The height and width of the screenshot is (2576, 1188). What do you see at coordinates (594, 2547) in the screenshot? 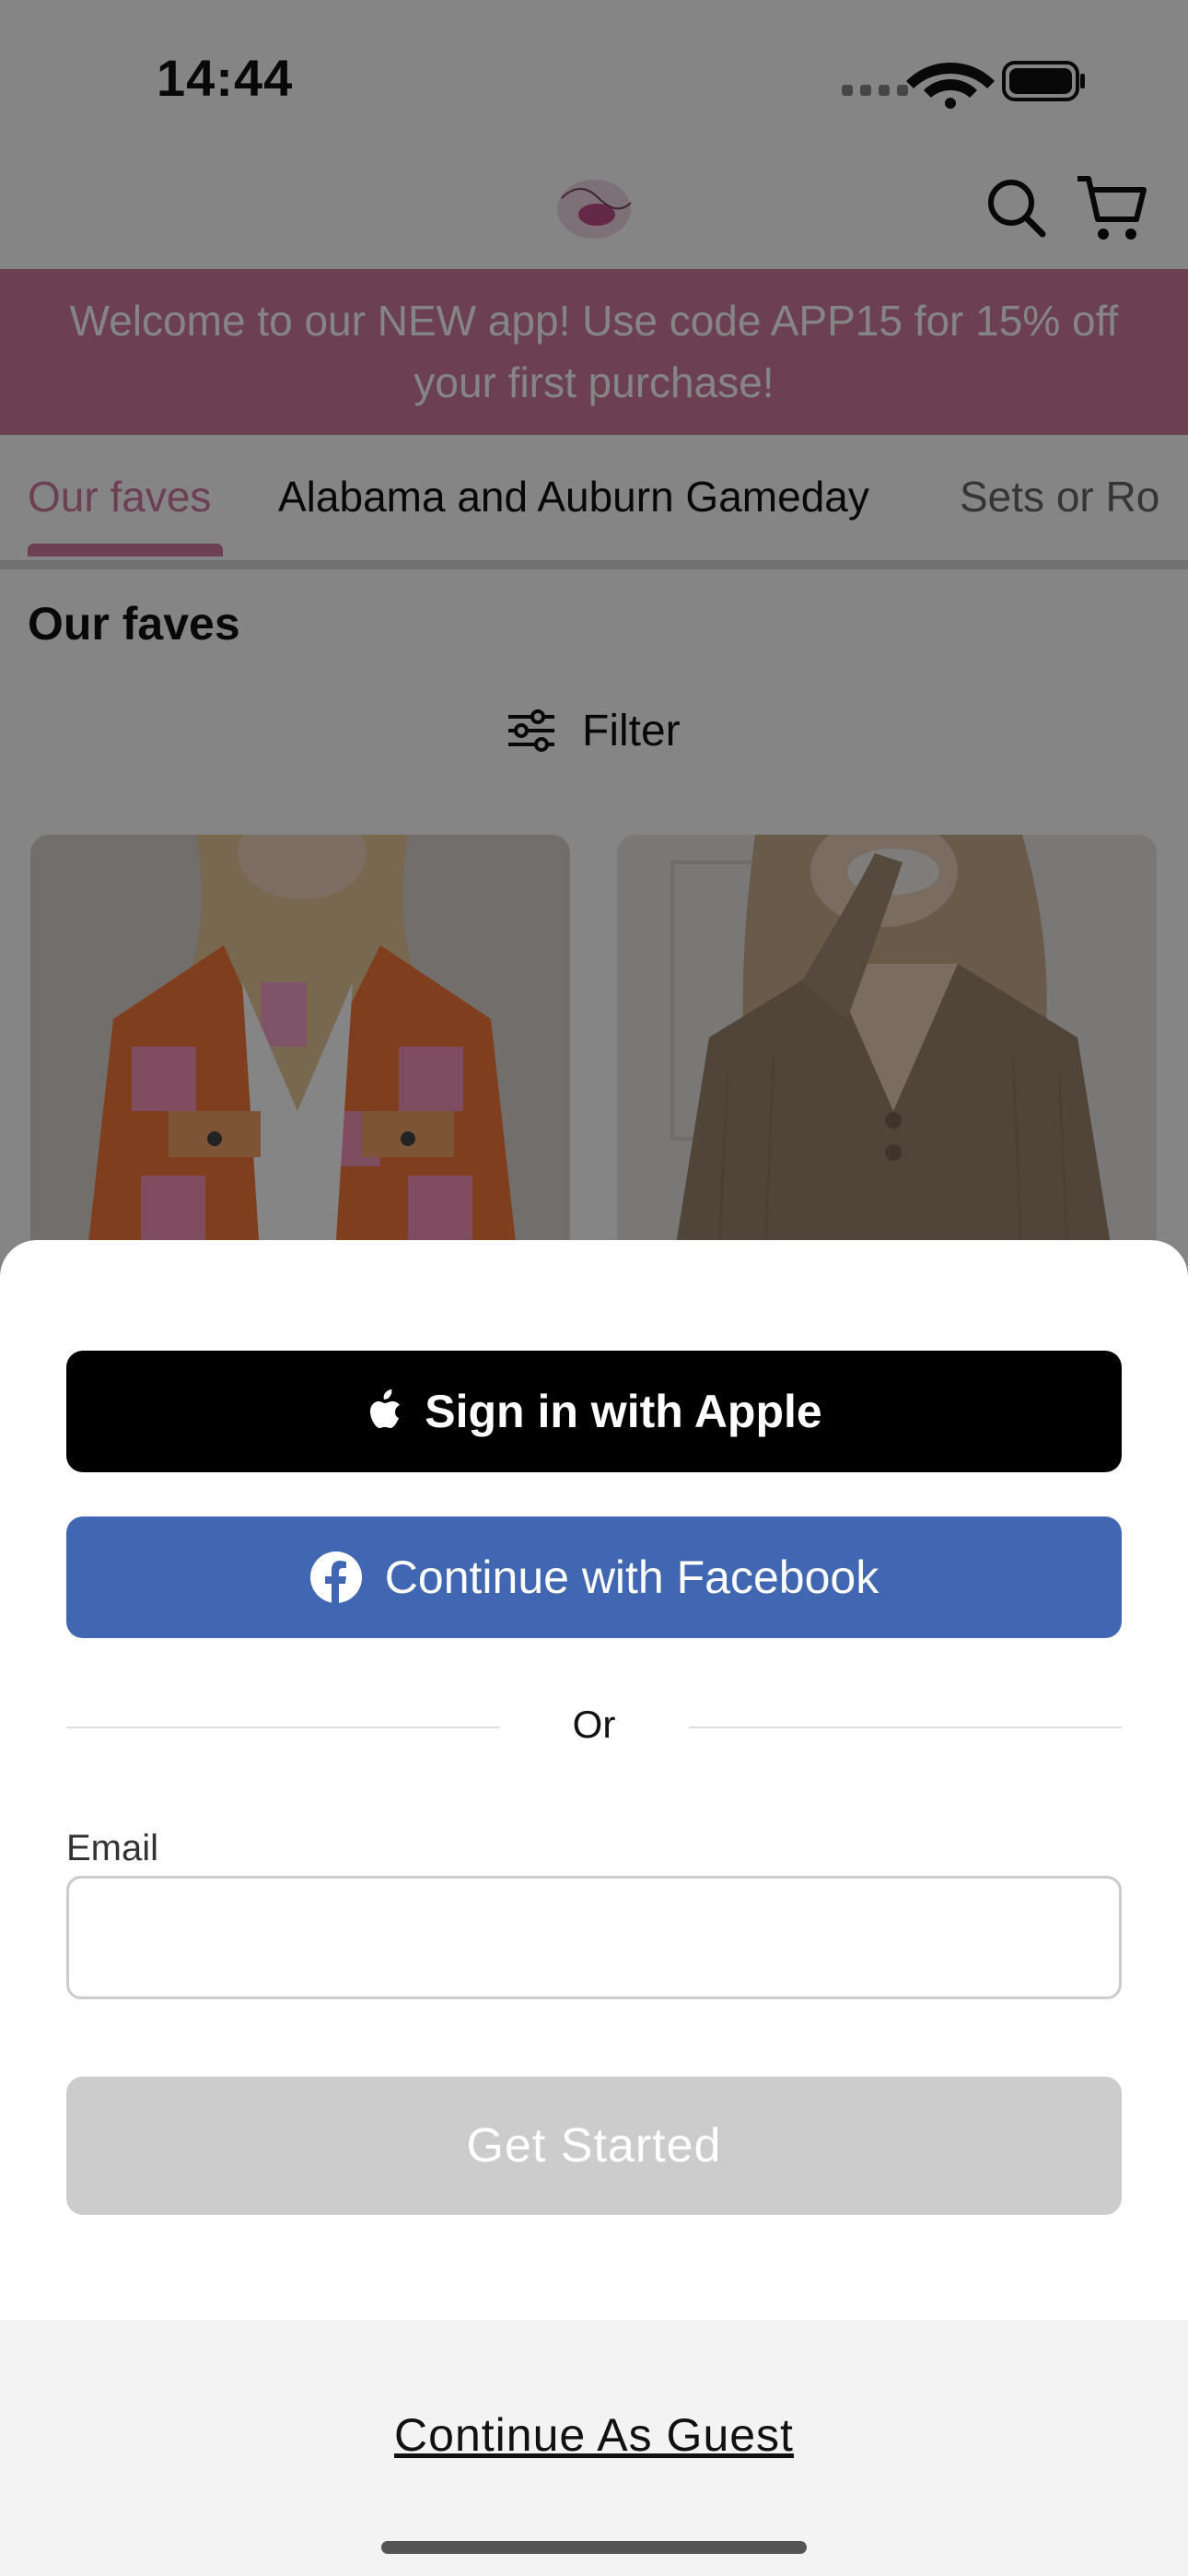
I see `home-indicator` at bounding box center [594, 2547].